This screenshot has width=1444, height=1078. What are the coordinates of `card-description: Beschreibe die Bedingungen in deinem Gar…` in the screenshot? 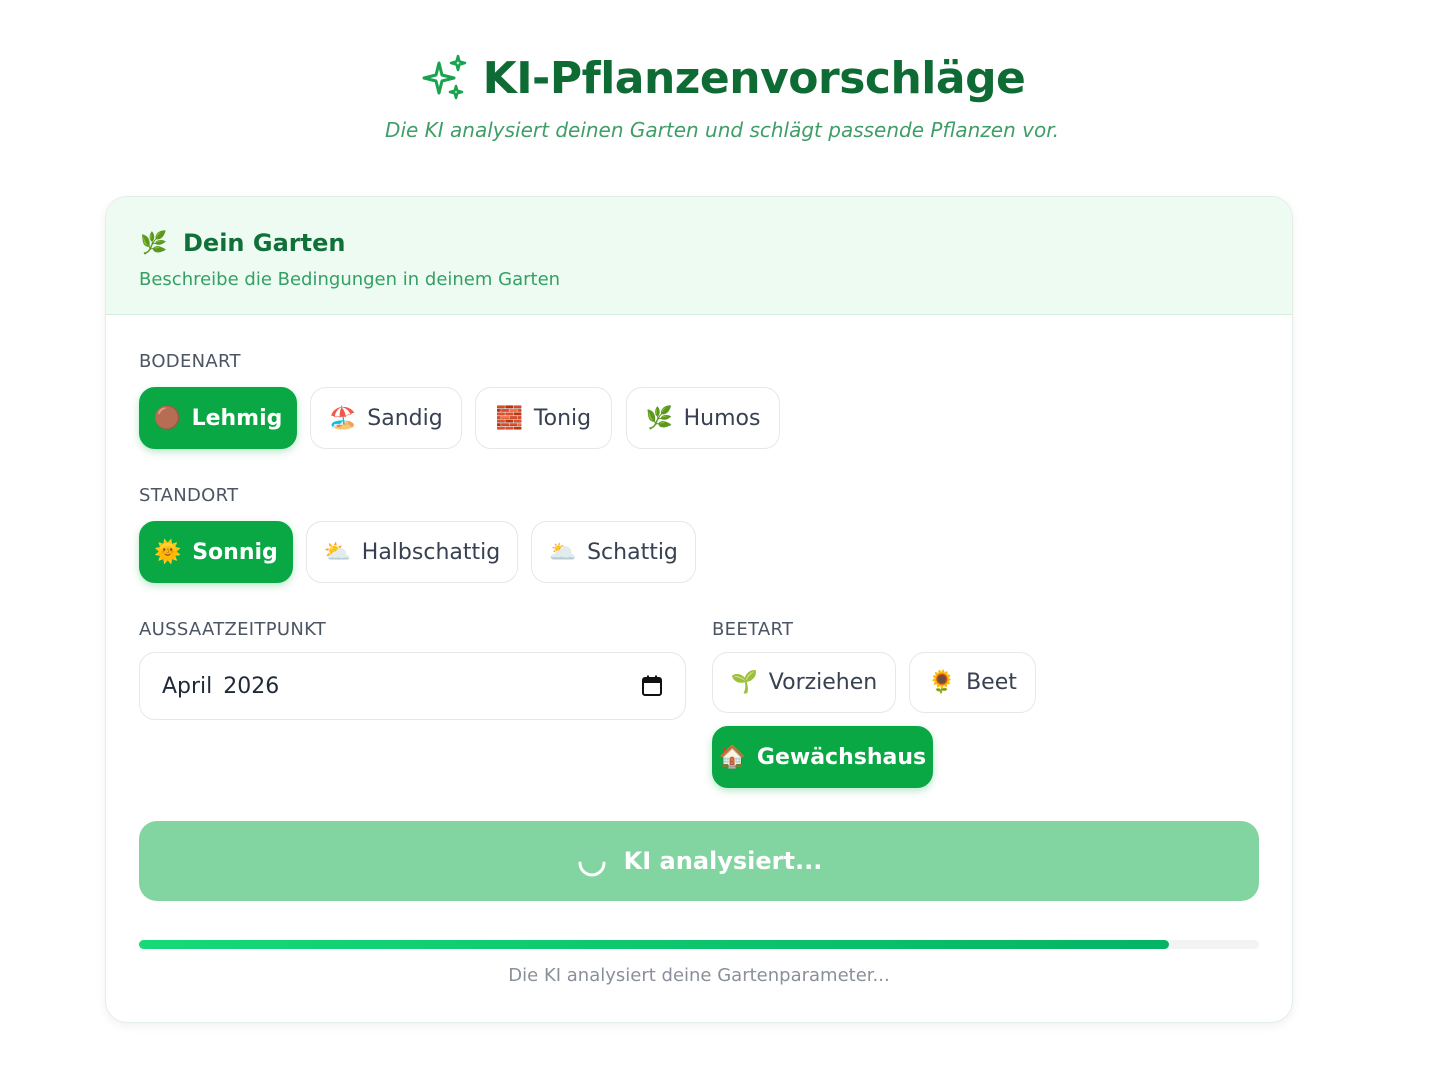 It's located at (350, 279).